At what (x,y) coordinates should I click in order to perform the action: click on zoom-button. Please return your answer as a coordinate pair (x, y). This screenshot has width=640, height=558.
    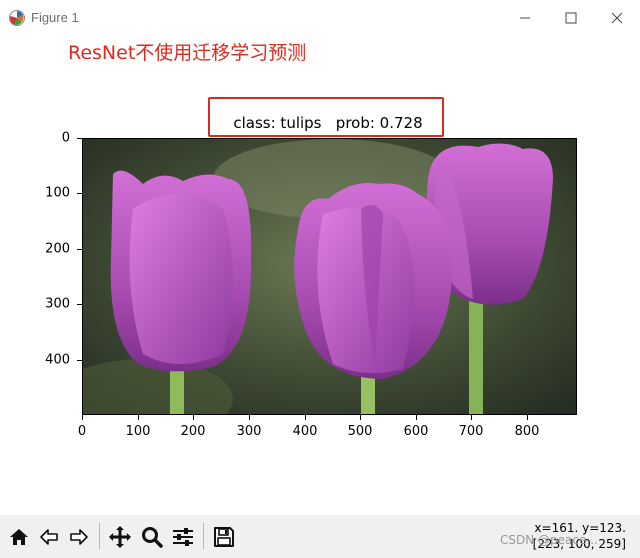
    Looking at the image, I should click on (152, 537).